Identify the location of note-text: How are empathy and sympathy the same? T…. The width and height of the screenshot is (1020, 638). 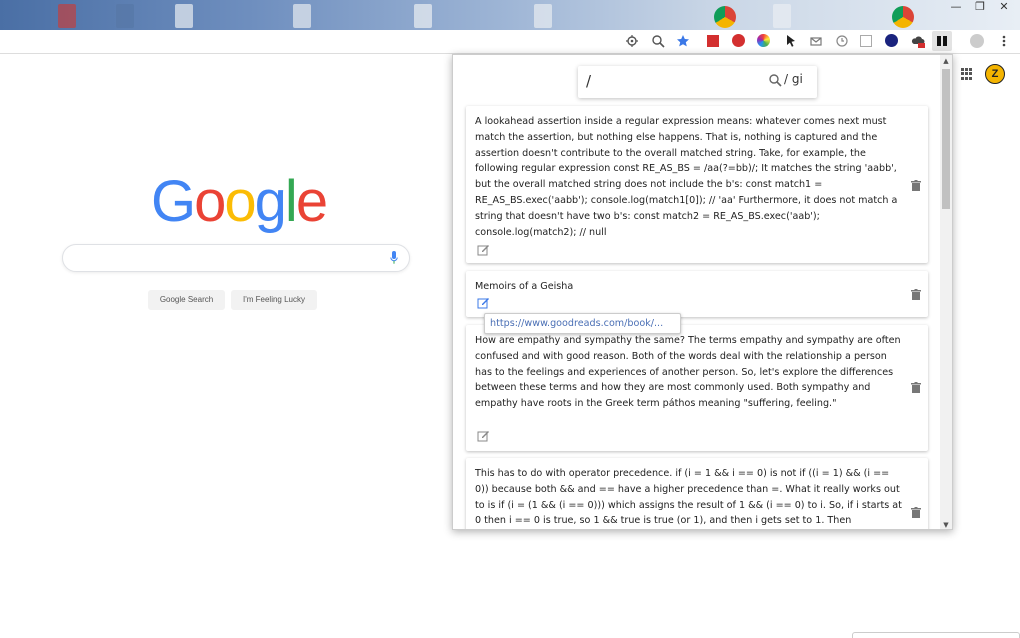
(688, 372).